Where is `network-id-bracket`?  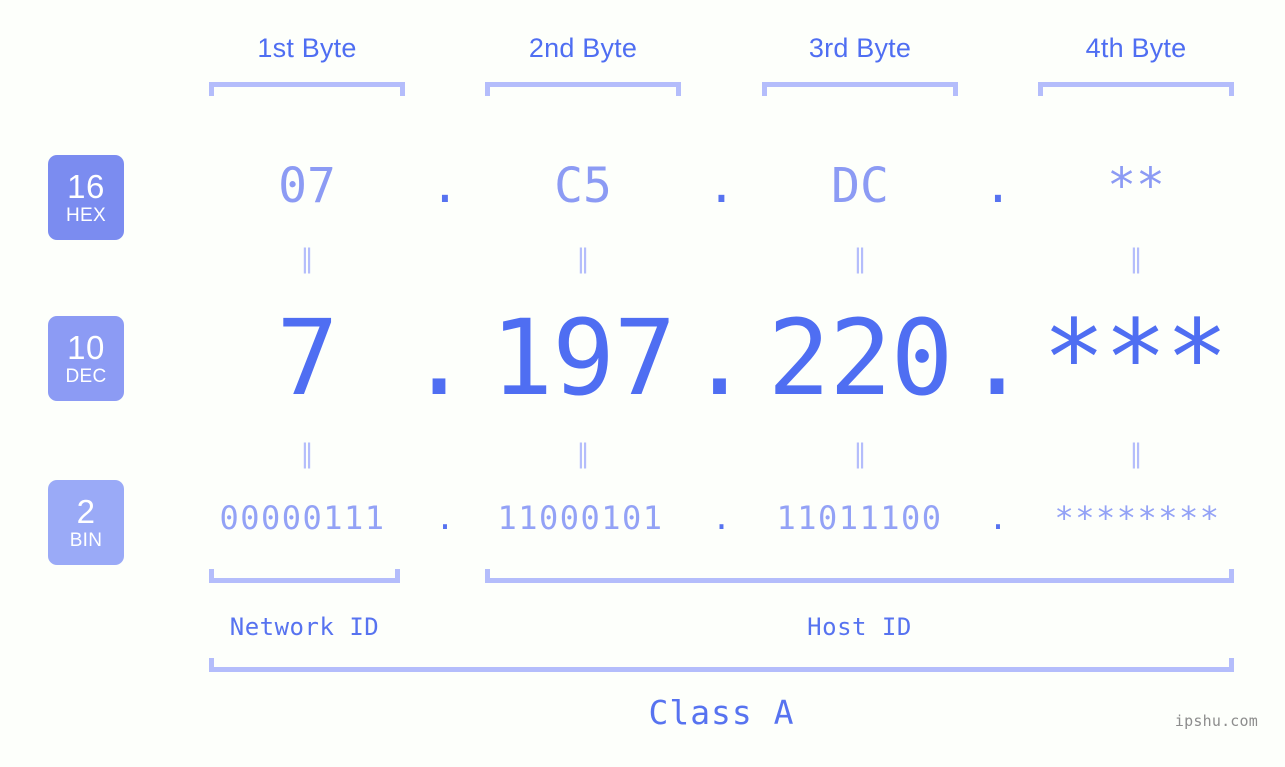 network-id-bracket is located at coordinates (304, 576).